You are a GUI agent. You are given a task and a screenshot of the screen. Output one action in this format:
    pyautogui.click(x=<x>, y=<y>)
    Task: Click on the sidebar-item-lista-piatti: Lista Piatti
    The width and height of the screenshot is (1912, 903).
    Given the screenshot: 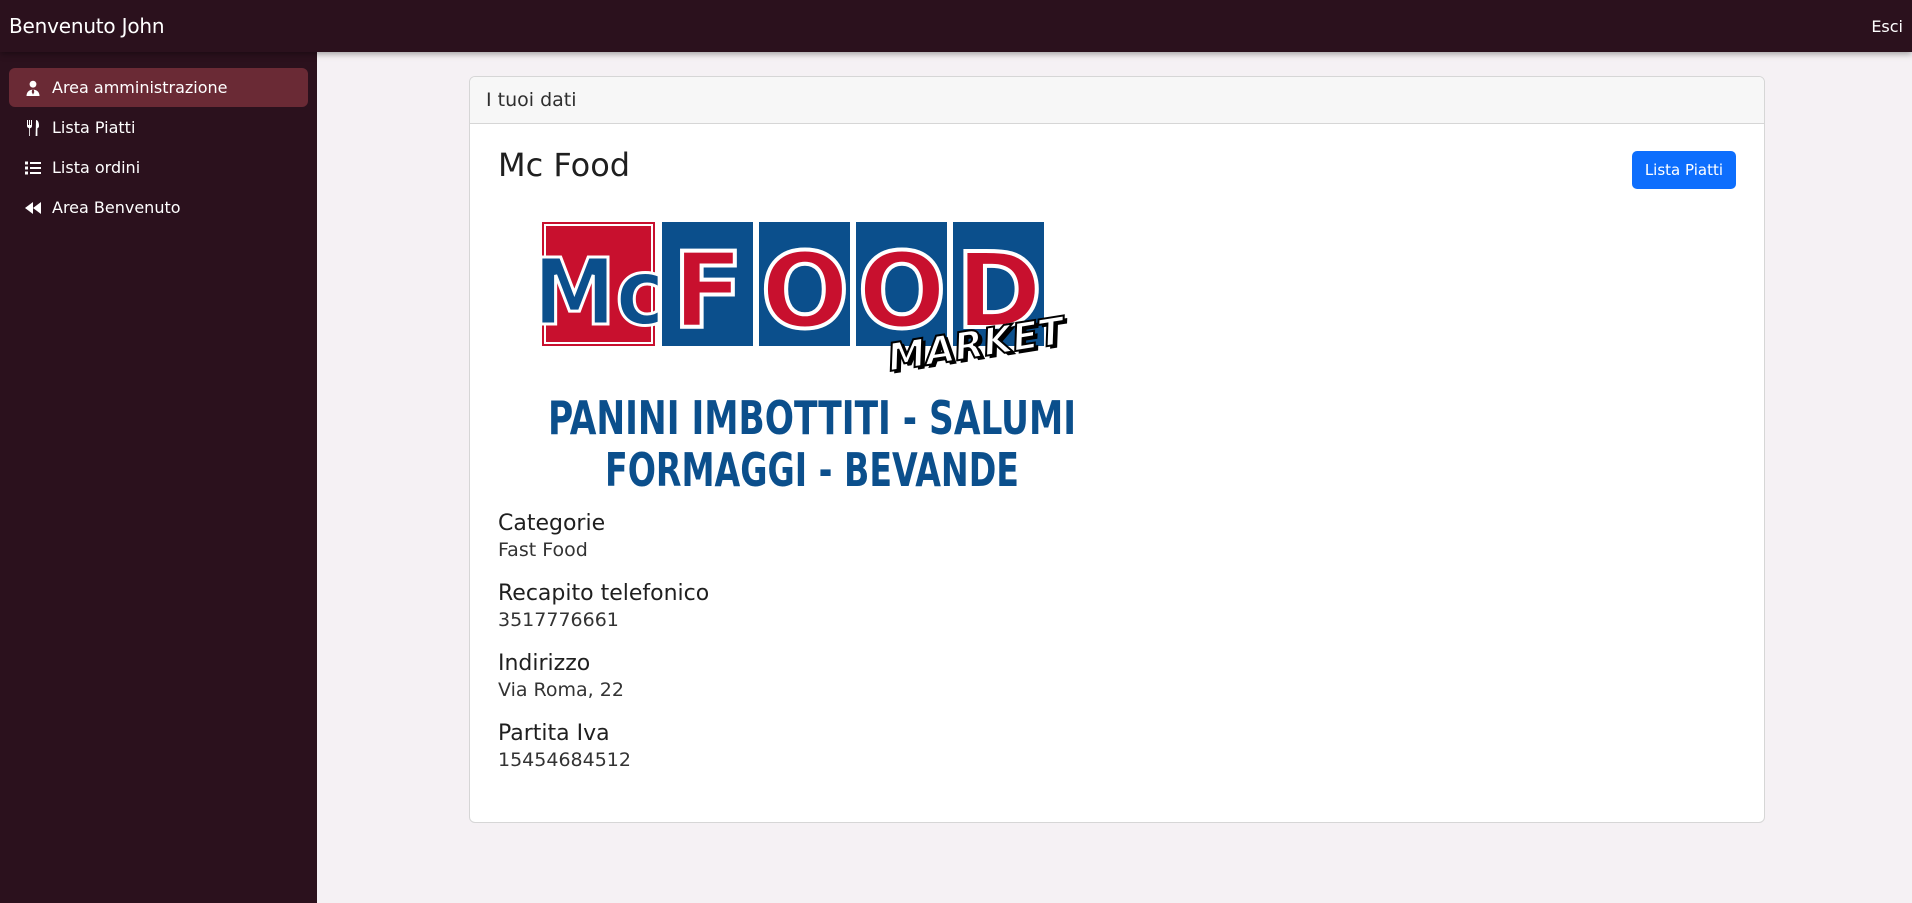 What is the action you would take?
    pyautogui.click(x=158, y=127)
    